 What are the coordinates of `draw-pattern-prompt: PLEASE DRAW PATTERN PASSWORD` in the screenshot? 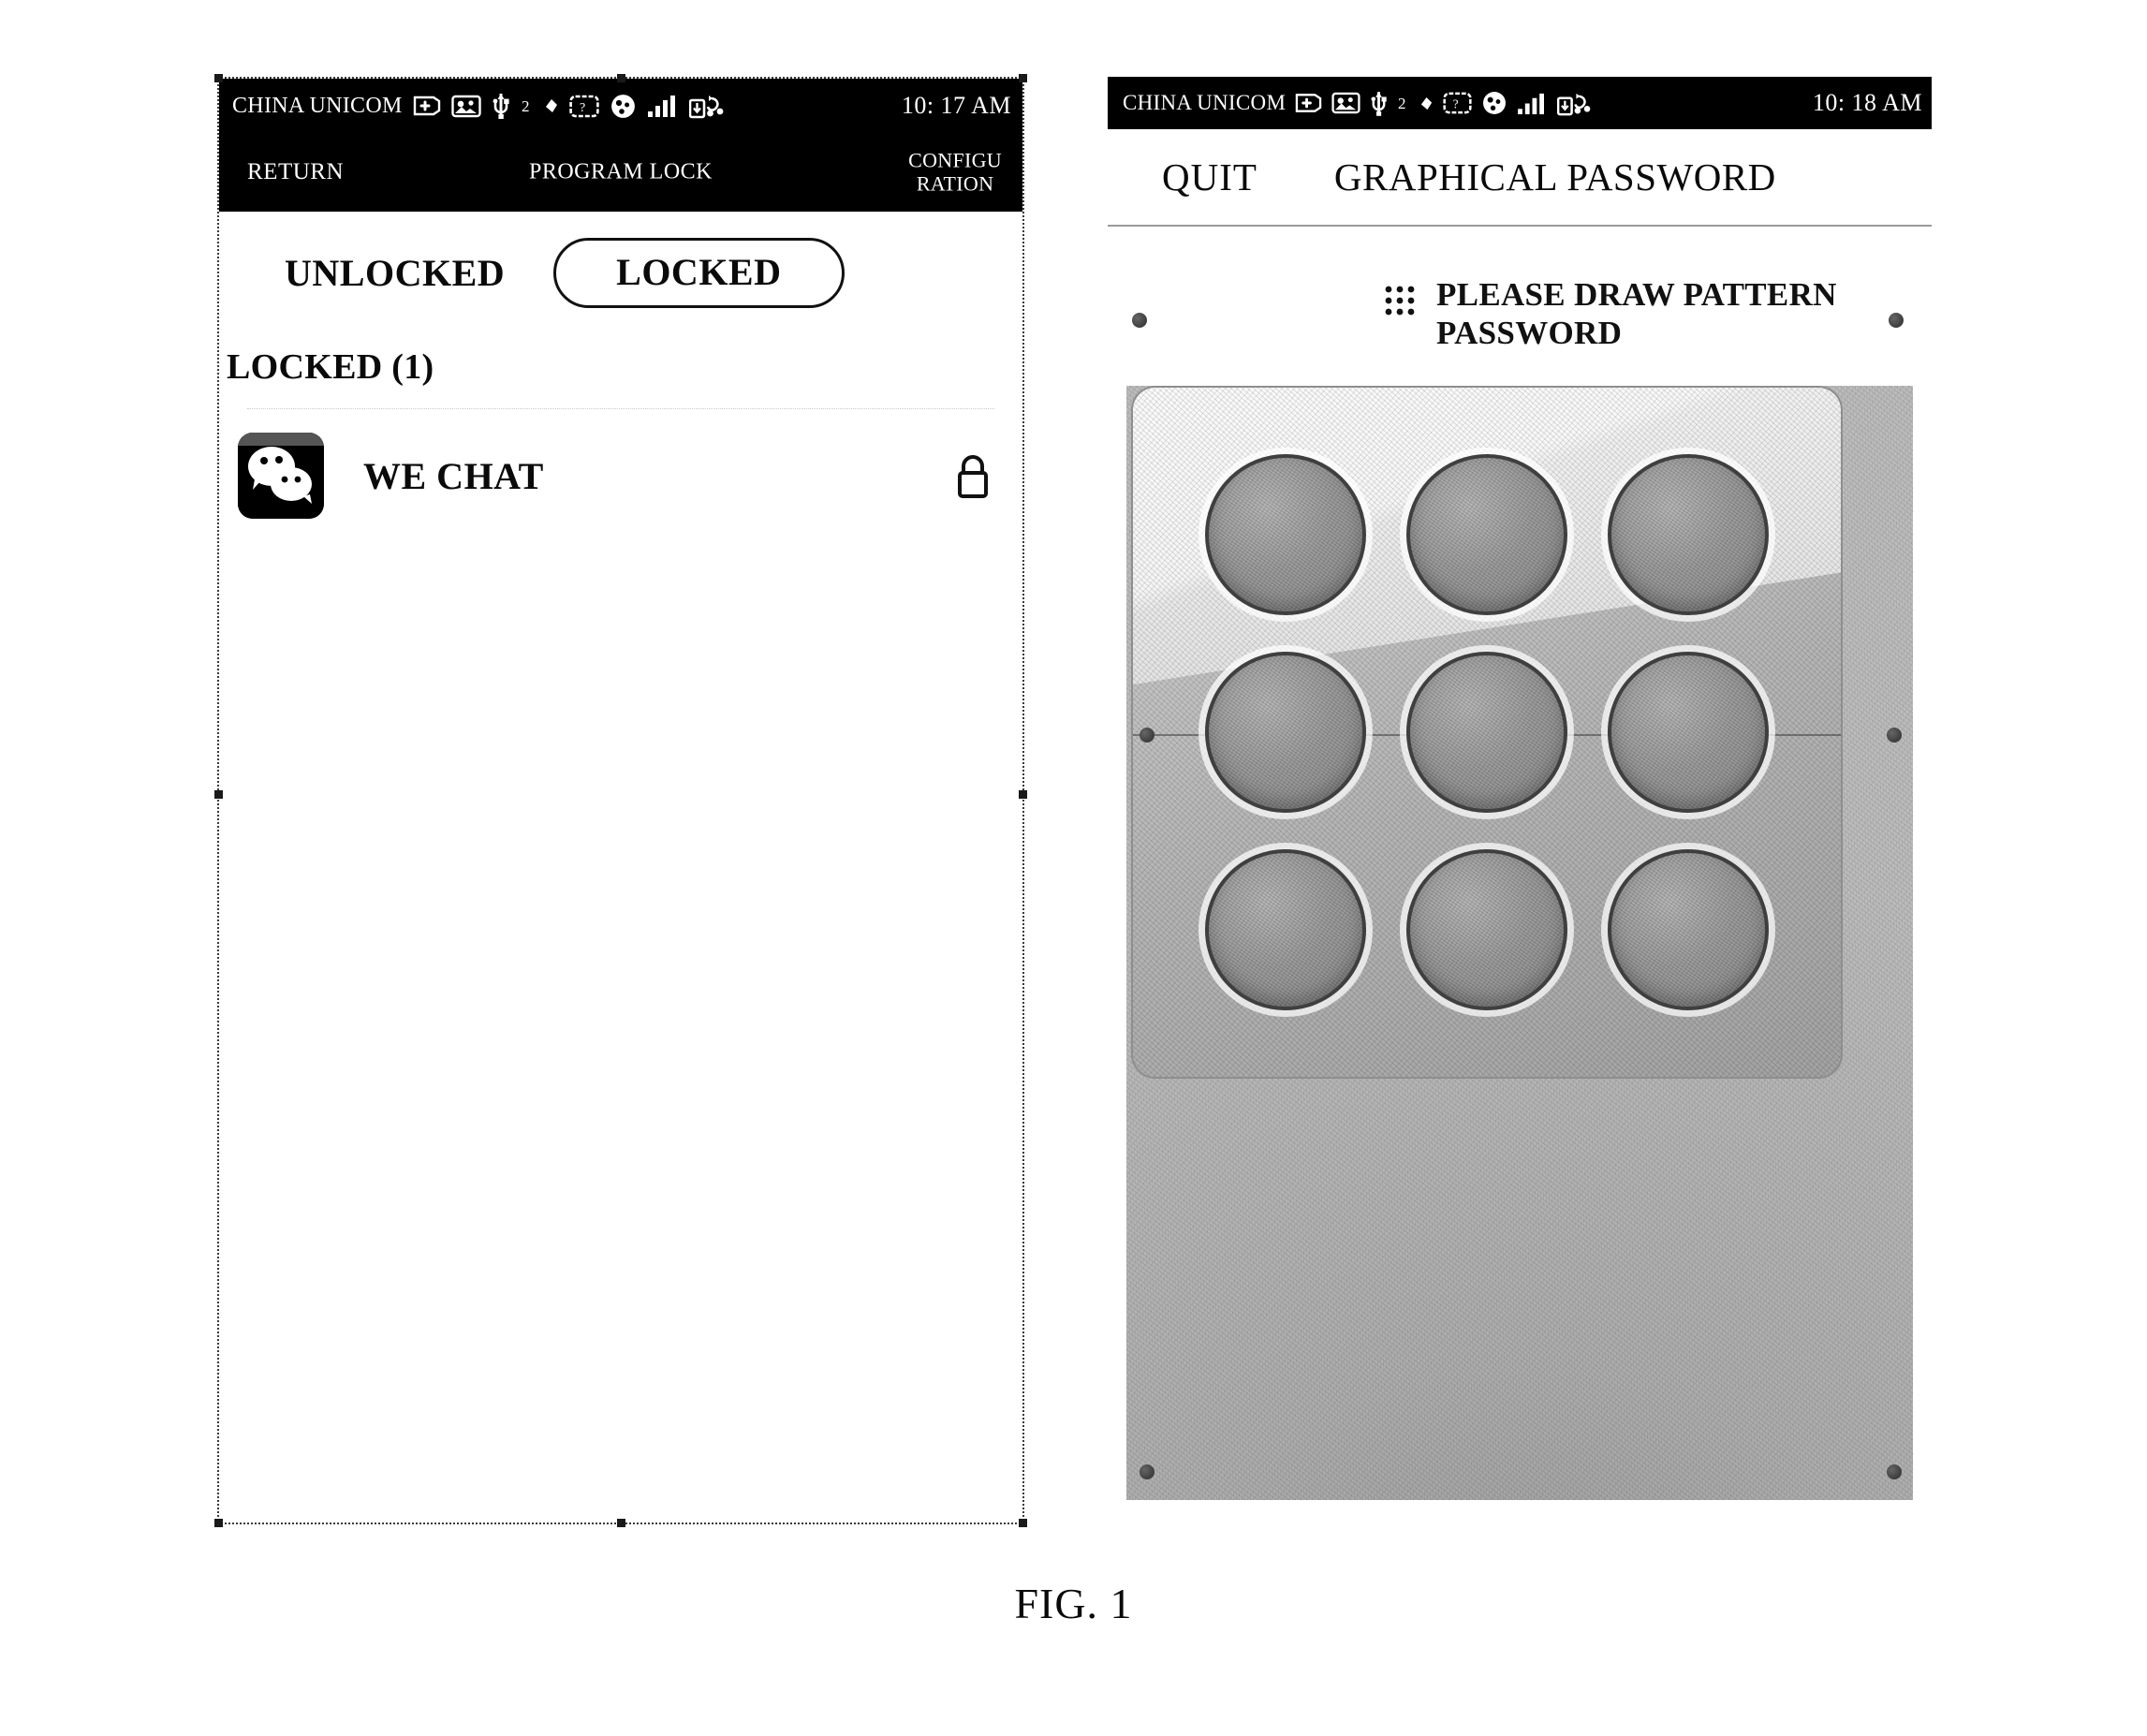 It's located at (1520, 290).